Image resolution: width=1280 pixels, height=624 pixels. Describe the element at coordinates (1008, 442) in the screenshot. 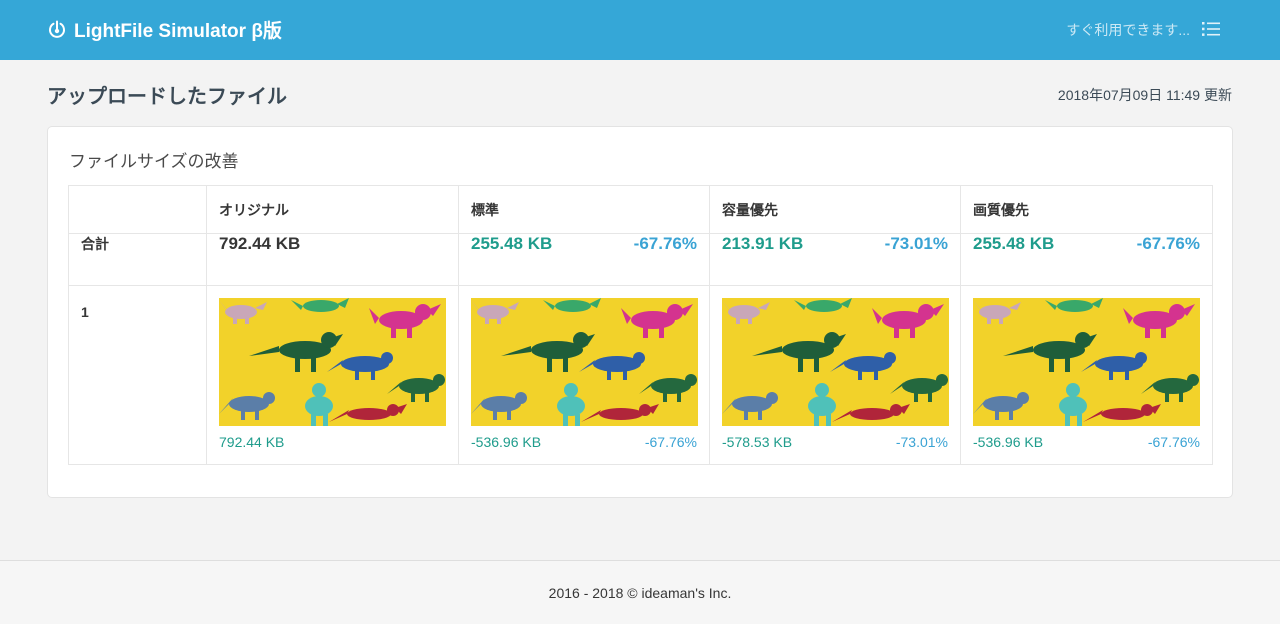

I see `quality-file-size: -536.96 KB` at that location.